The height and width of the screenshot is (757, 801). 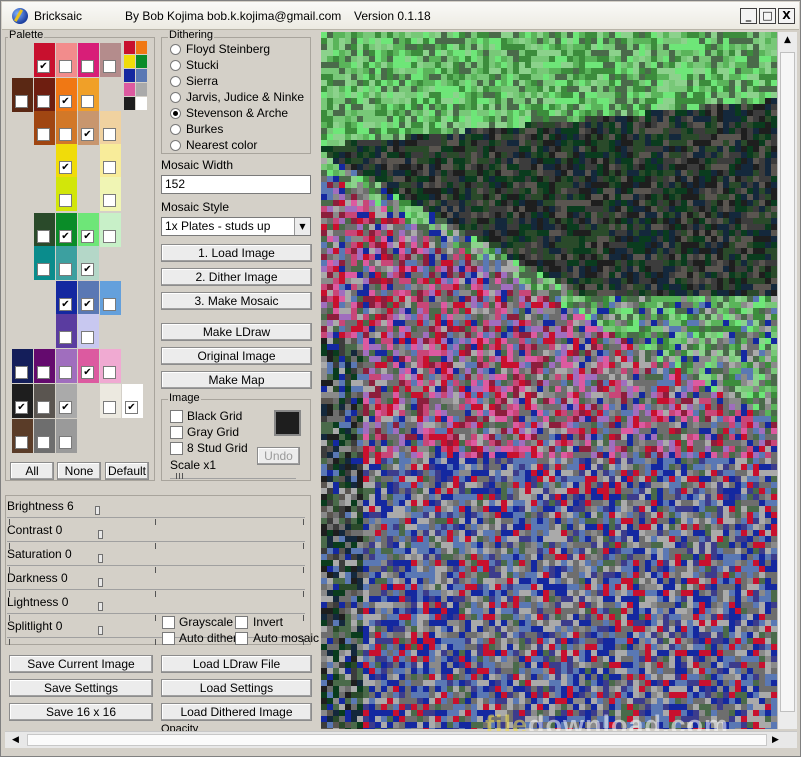 I want to click on dither-option: Stevenson & Arche, so click(x=229, y=113).